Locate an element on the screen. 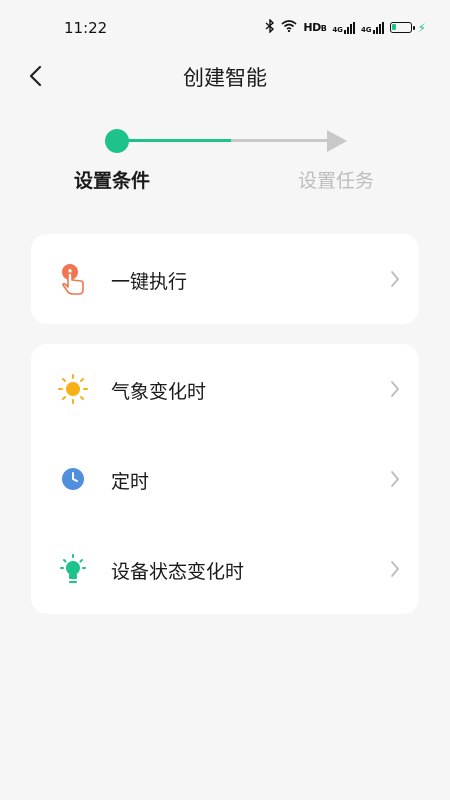  network-hd-label: HDB is located at coordinates (315, 27).